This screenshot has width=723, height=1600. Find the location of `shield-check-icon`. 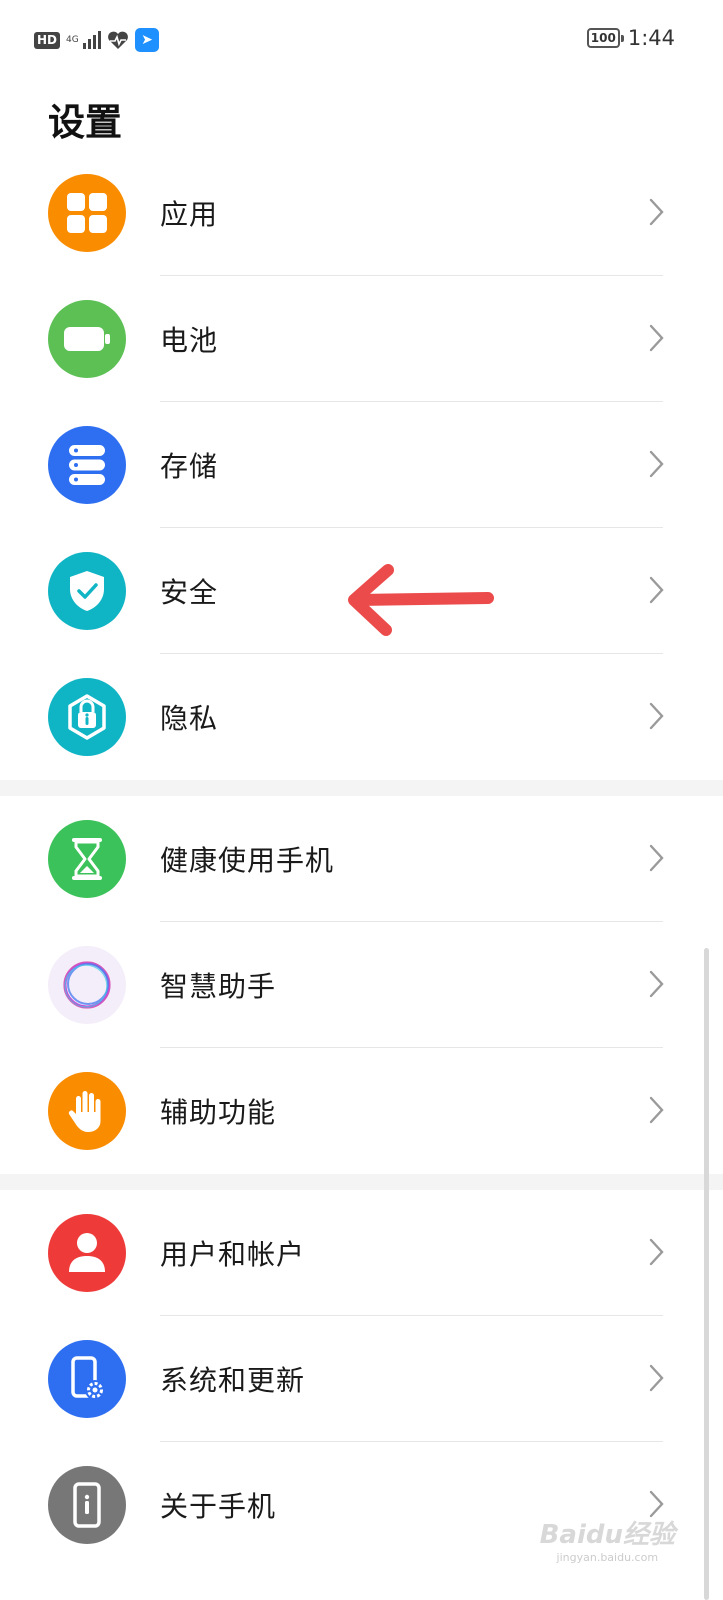

shield-check-icon is located at coordinates (87, 591).